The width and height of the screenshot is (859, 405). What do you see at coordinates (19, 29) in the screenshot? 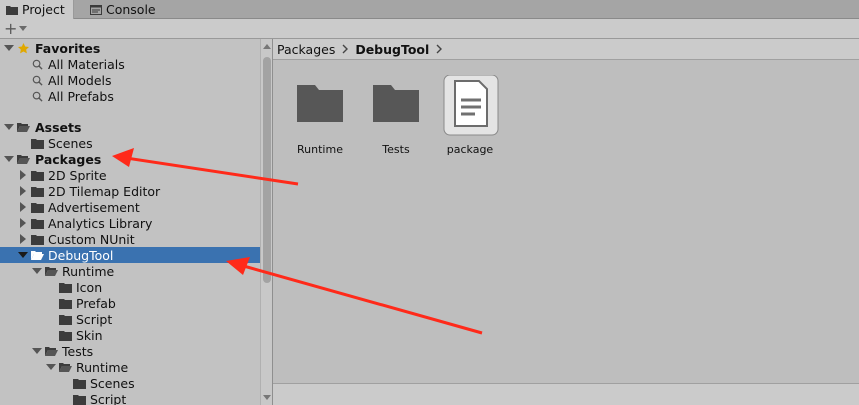
I see `create-button: +` at bounding box center [19, 29].